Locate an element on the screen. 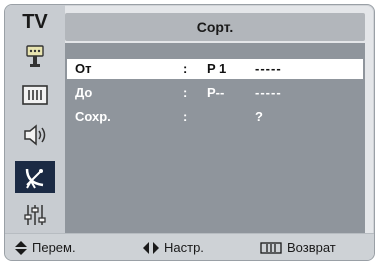 Image resolution: width=378 pixels, height=264 pixels. hint-move-label: Перем. is located at coordinates (54, 247).